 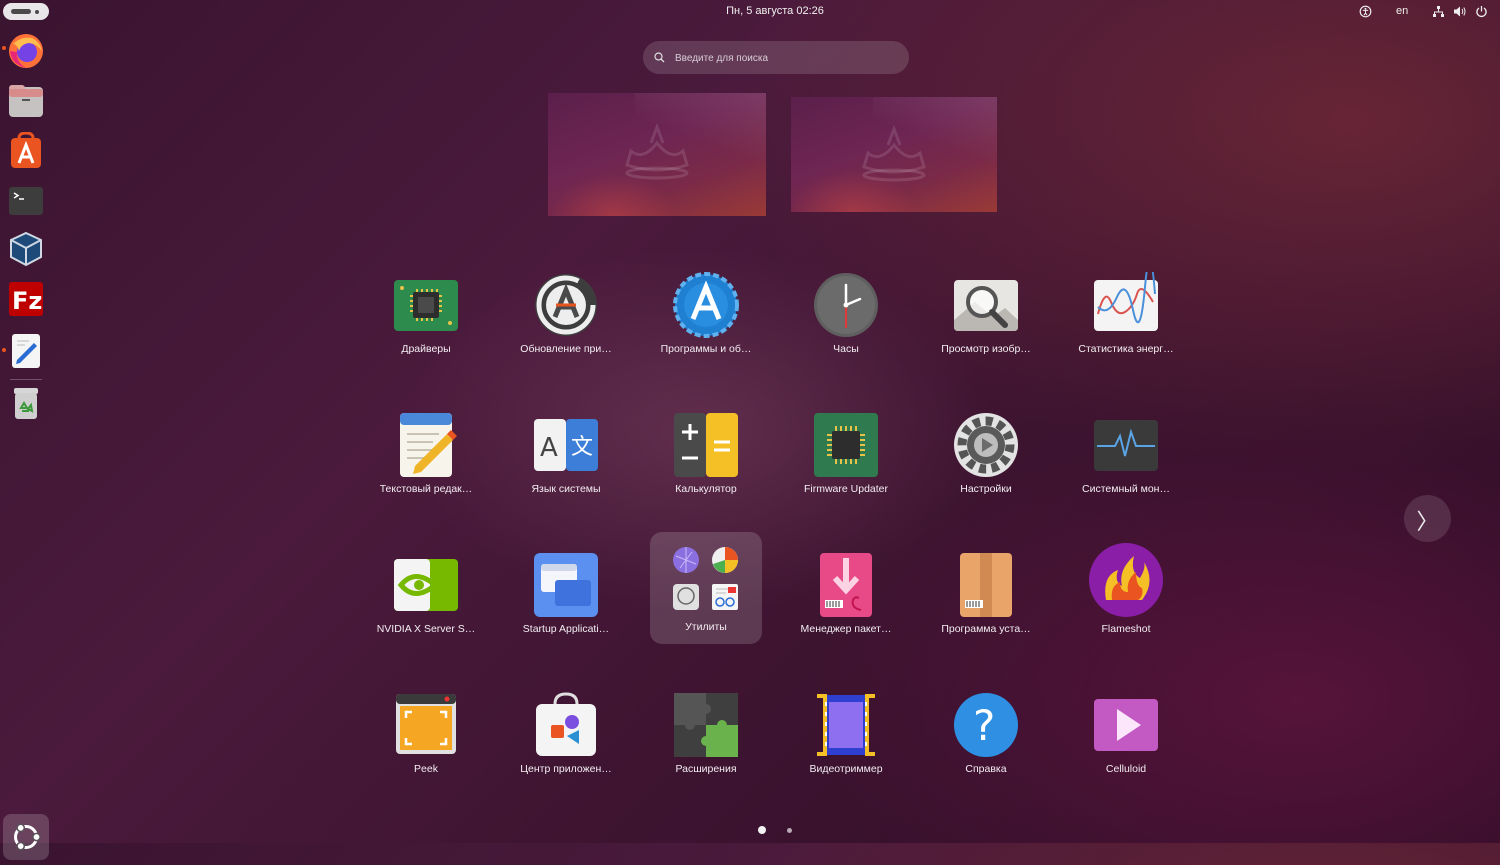 What do you see at coordinates (426, 349) in the screenshot?
I see `app-label: Драйверы` at bounding box center [426, 349].